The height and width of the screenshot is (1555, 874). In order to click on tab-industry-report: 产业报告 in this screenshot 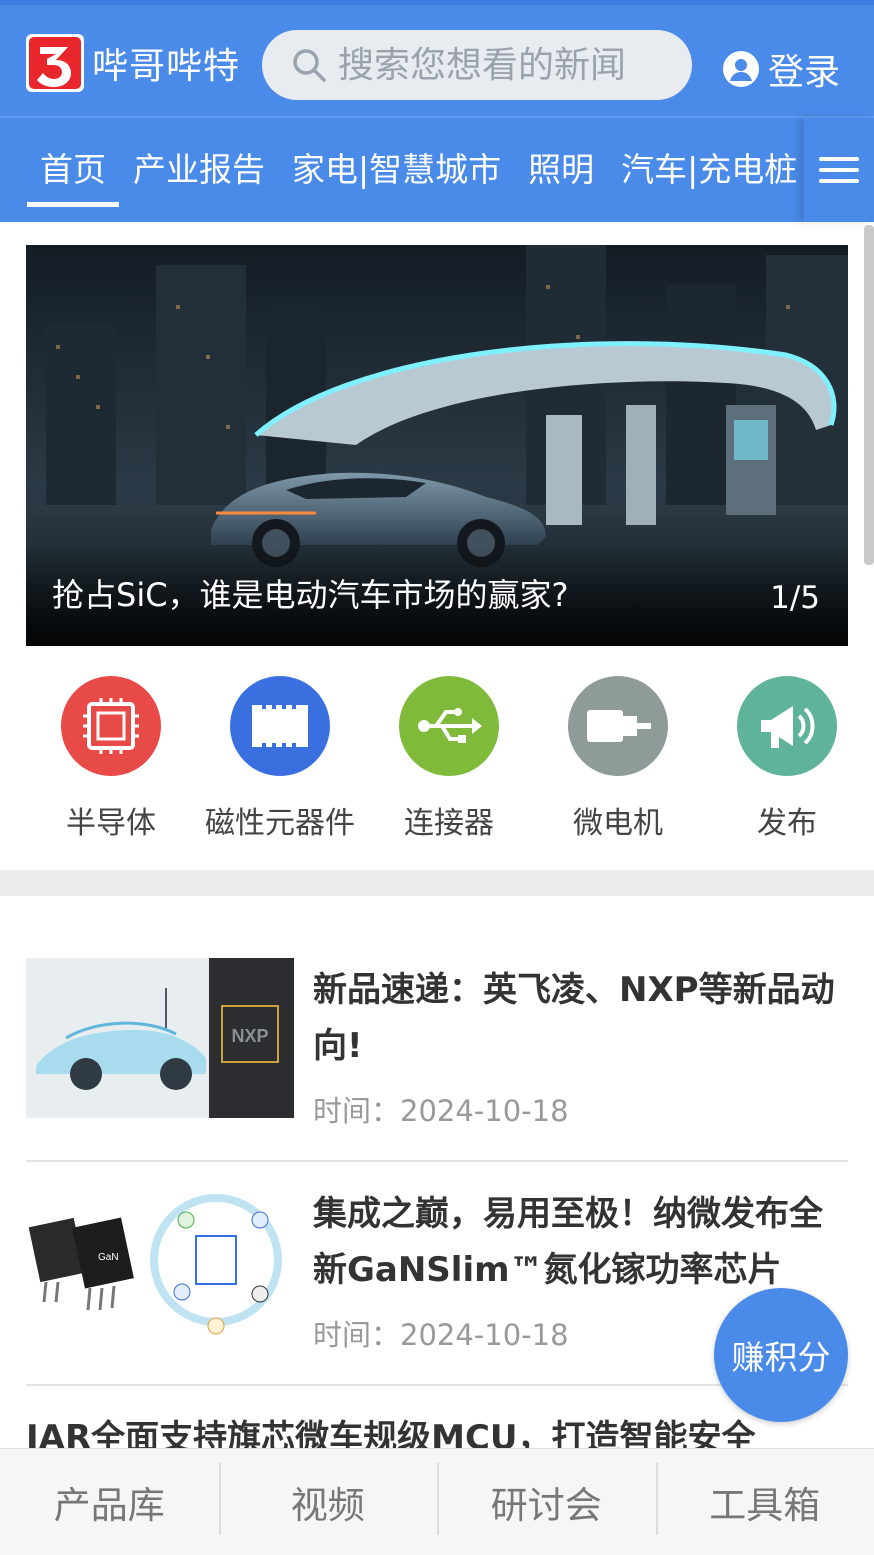, I will do `click(199, 170)`.